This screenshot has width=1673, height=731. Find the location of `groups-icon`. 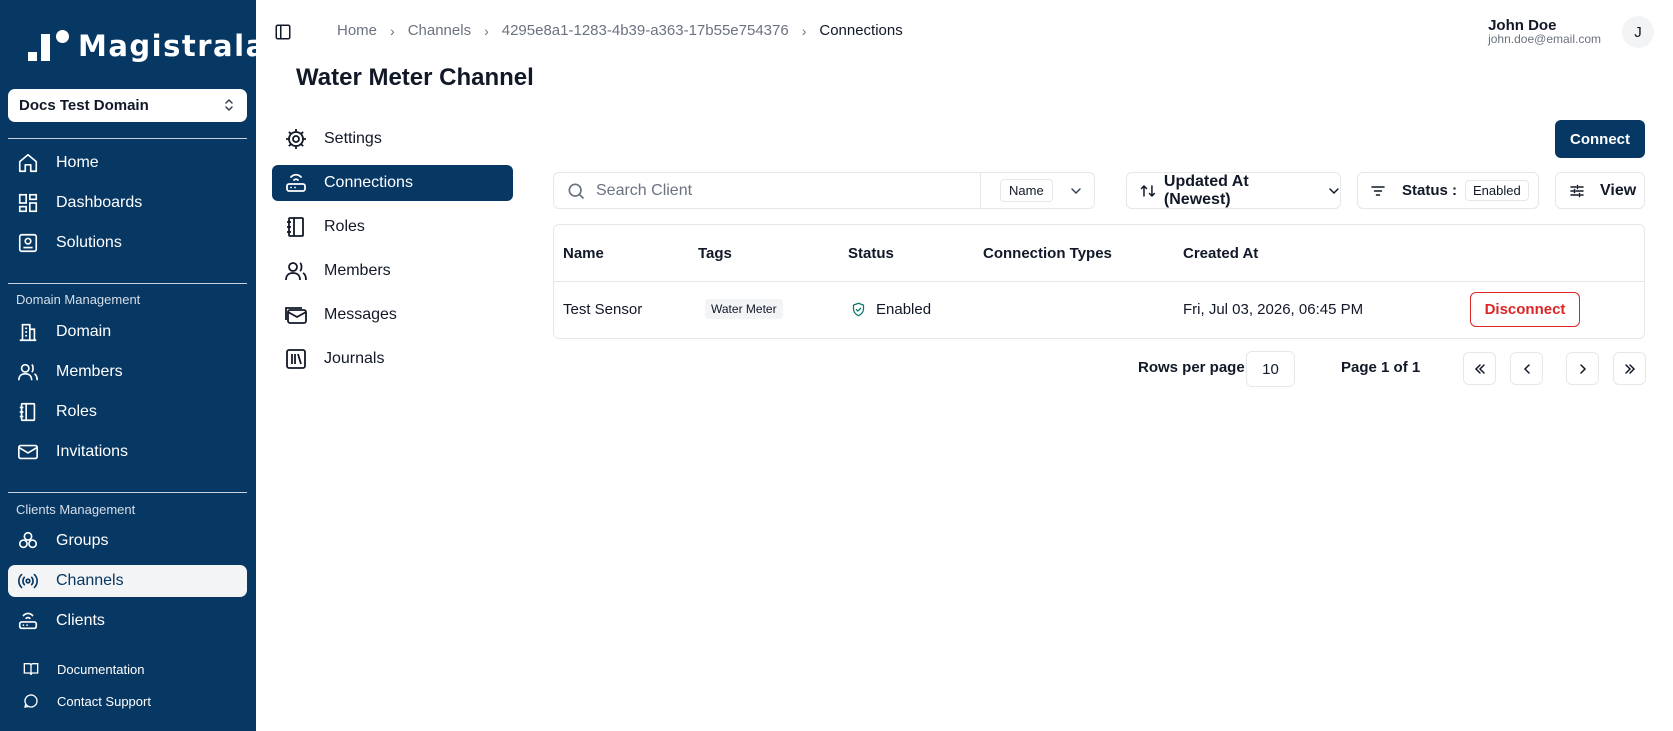

groups-icon is located at coordinates (28, 541).